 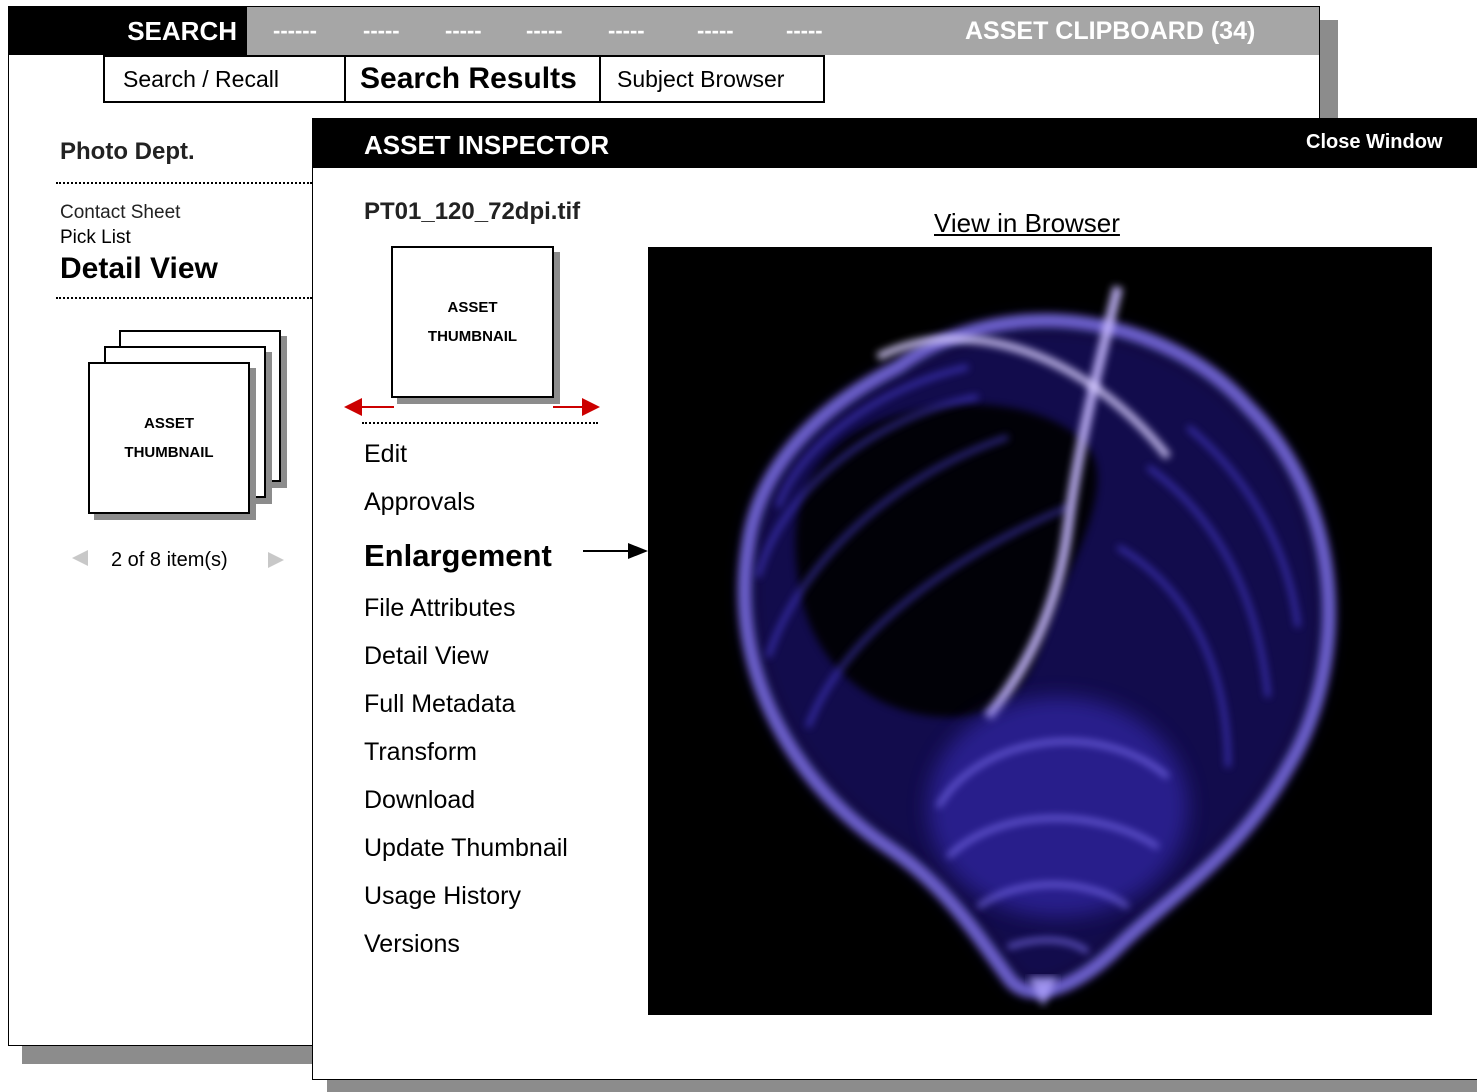 I want to click on view-pick-list: Pick List, so click(x=95, y=238).